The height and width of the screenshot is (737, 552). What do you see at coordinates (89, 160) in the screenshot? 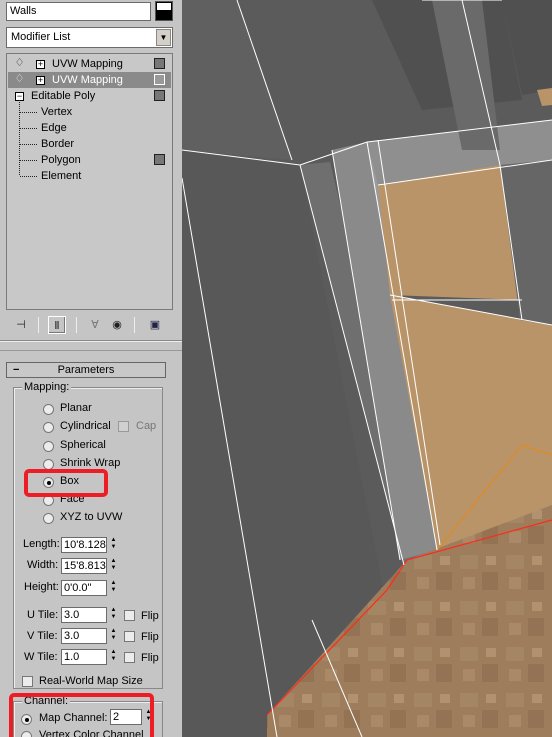
I see `subobject-polygon: Polygon` at bounding box center [89, 160].